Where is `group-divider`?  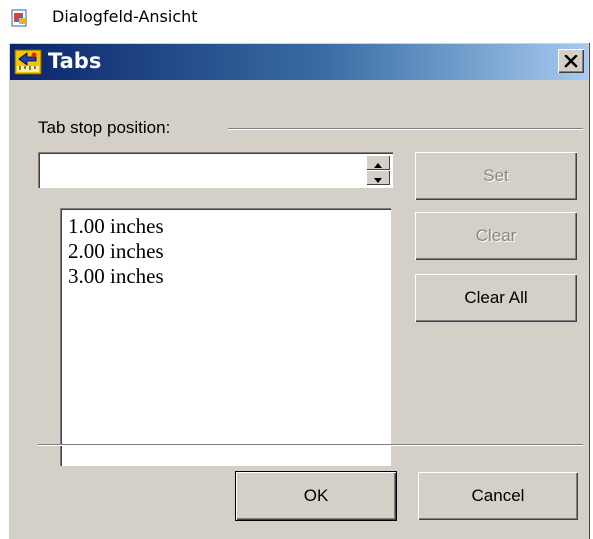
group-divider is located at coordinates (405, 129).